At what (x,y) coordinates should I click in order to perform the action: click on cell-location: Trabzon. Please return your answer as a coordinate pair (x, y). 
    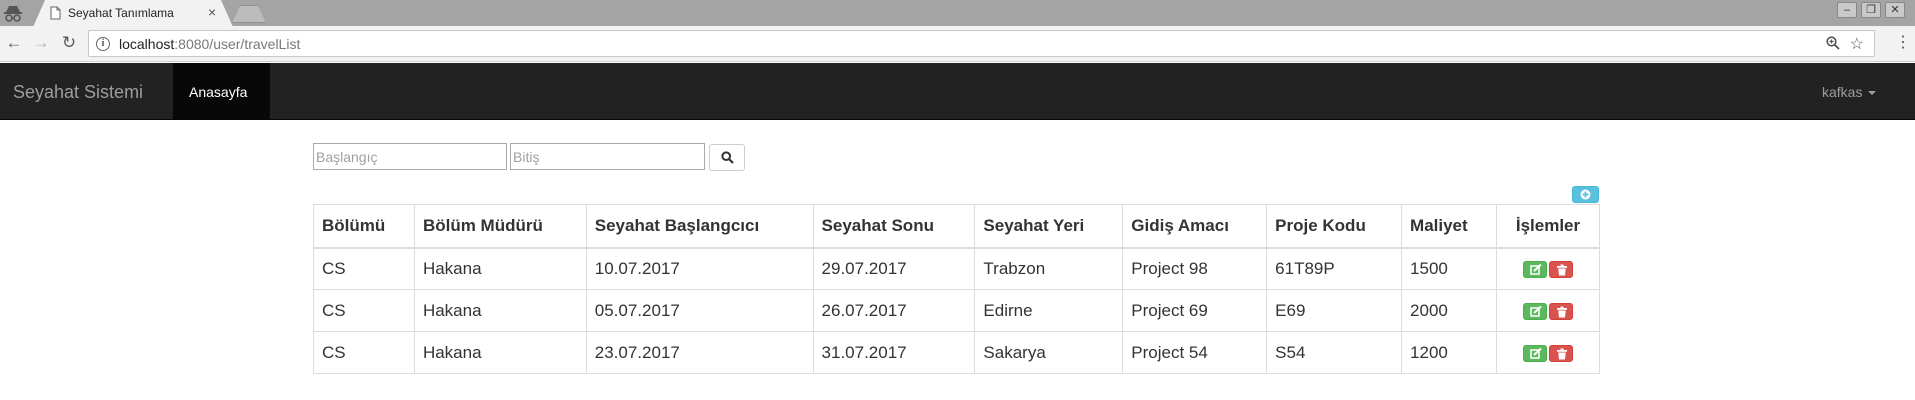
    Looking at the image, I should click on (1049, 268).